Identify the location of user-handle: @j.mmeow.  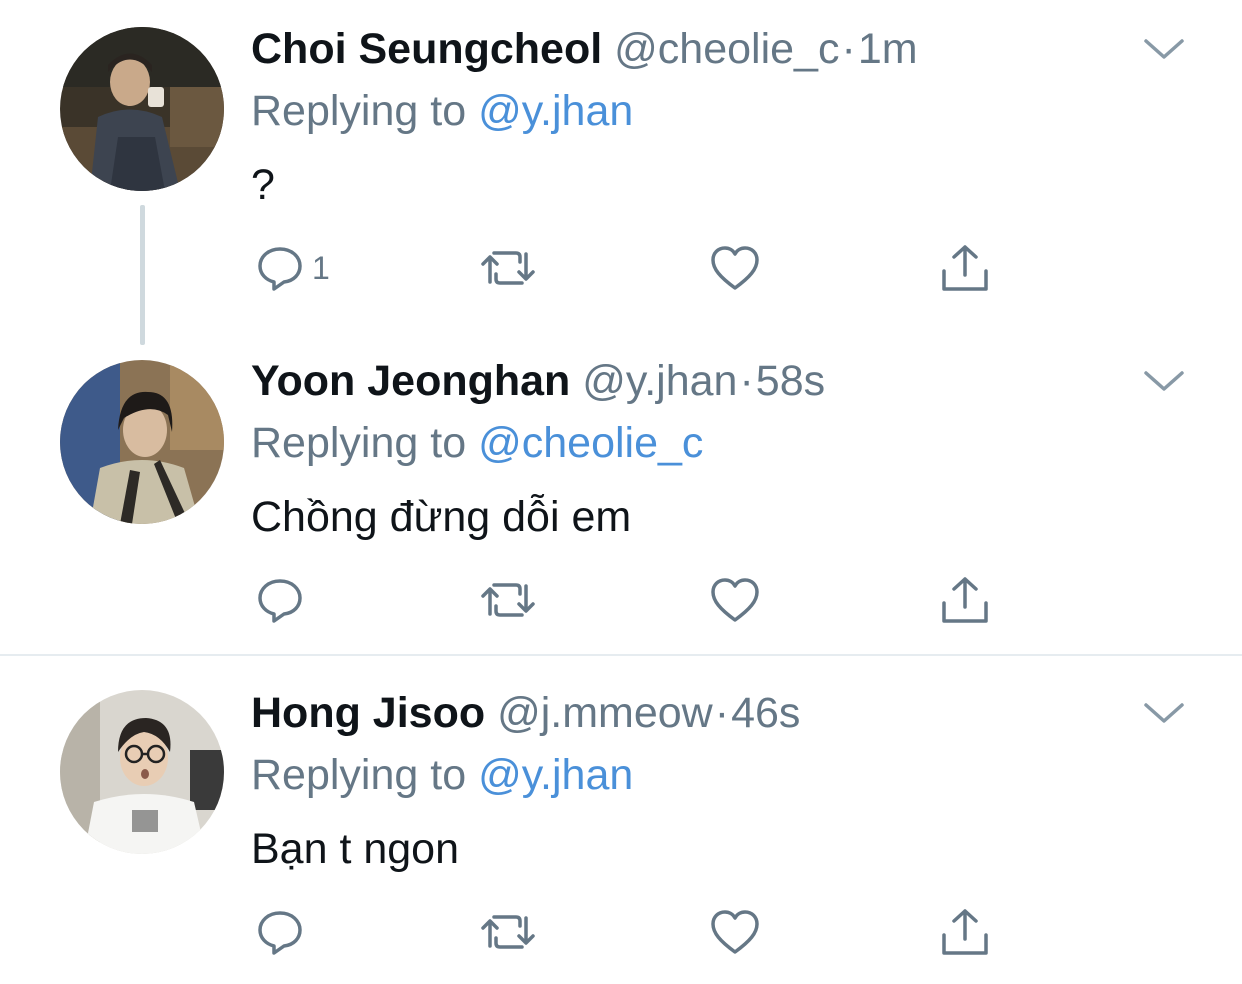
(605, 713).